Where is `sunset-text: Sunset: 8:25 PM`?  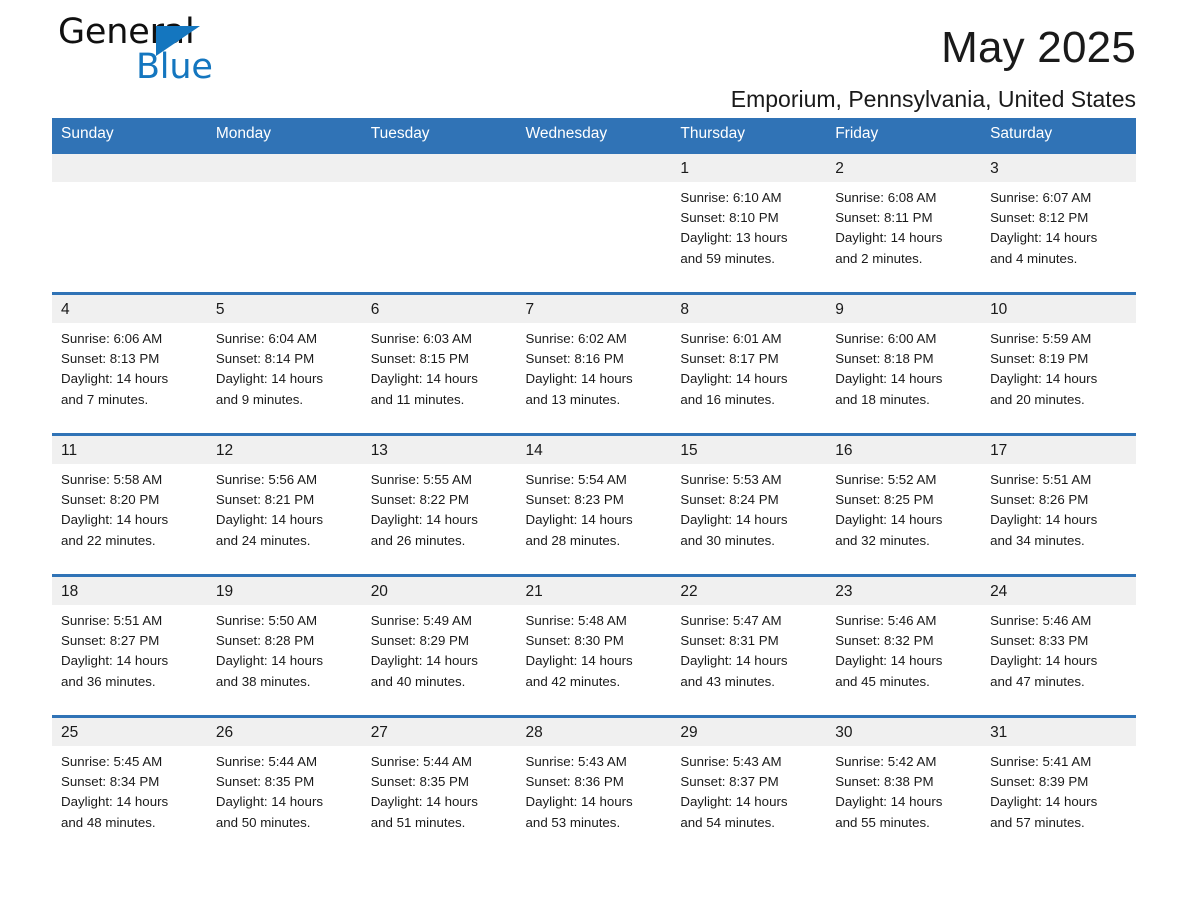
sunset-text: Sunset: 8:25 PM is located at coordinates (884, 500).